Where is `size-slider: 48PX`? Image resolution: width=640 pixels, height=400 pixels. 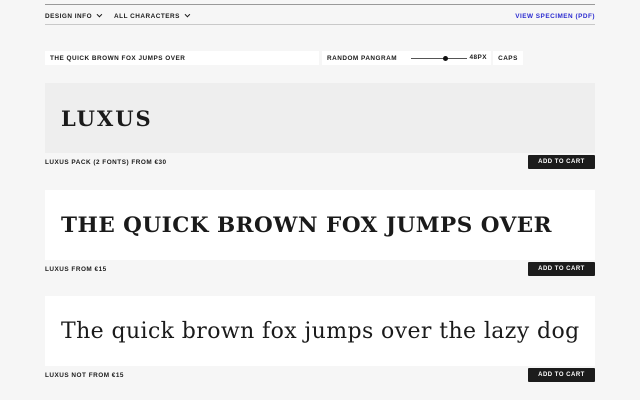 size-slider: 48PX is located at coordinates (448, 58).